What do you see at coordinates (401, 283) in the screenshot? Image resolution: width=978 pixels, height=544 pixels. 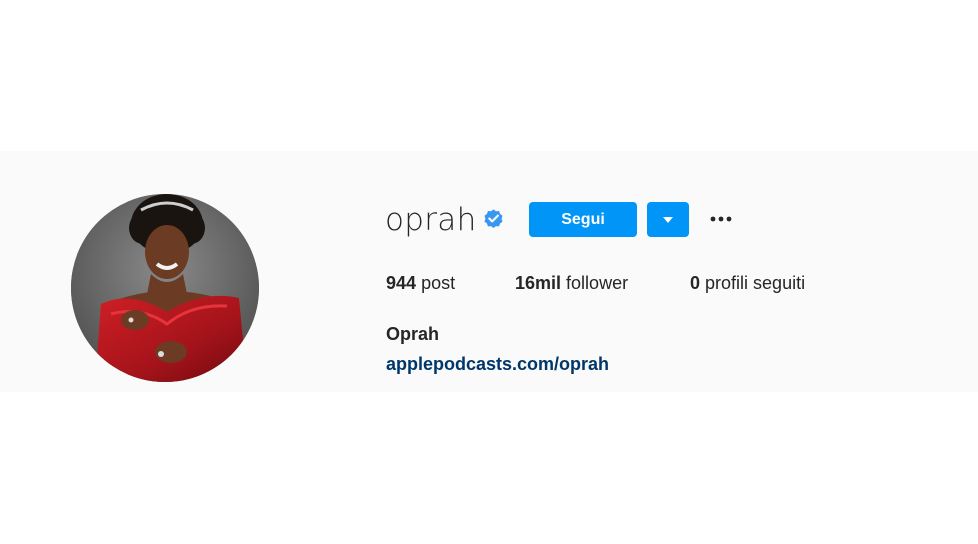 I see `posts-count: 944` at bounding box center [401, 283].